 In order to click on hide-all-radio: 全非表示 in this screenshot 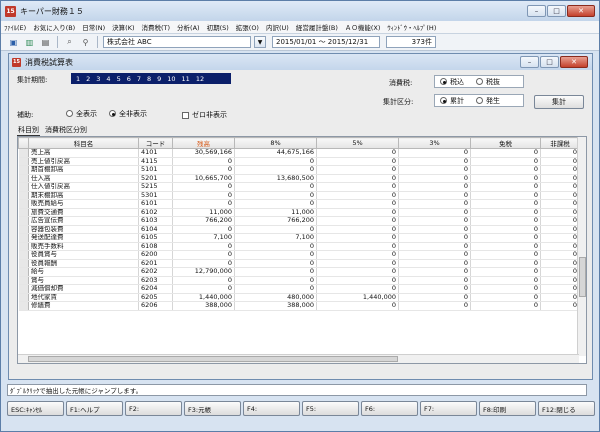, I will do `click(128, 114)`.